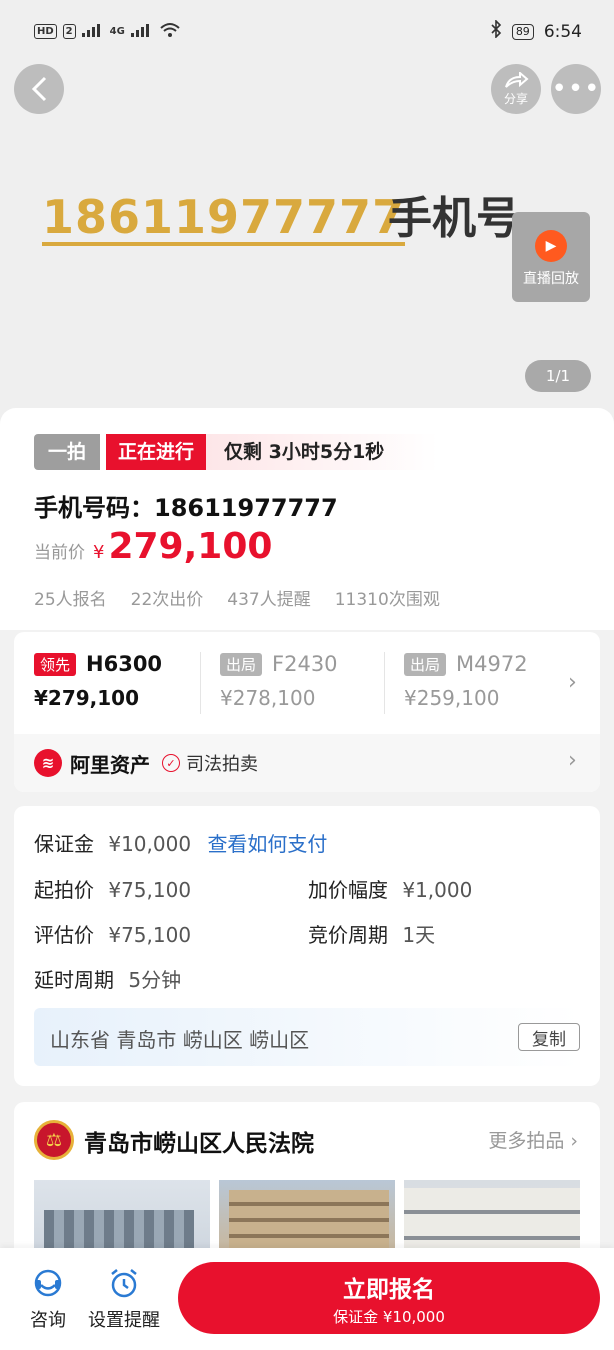  Describe the element at coordinates (496, 31) in the screenshot. I see `bluetooth-icon` at that location.